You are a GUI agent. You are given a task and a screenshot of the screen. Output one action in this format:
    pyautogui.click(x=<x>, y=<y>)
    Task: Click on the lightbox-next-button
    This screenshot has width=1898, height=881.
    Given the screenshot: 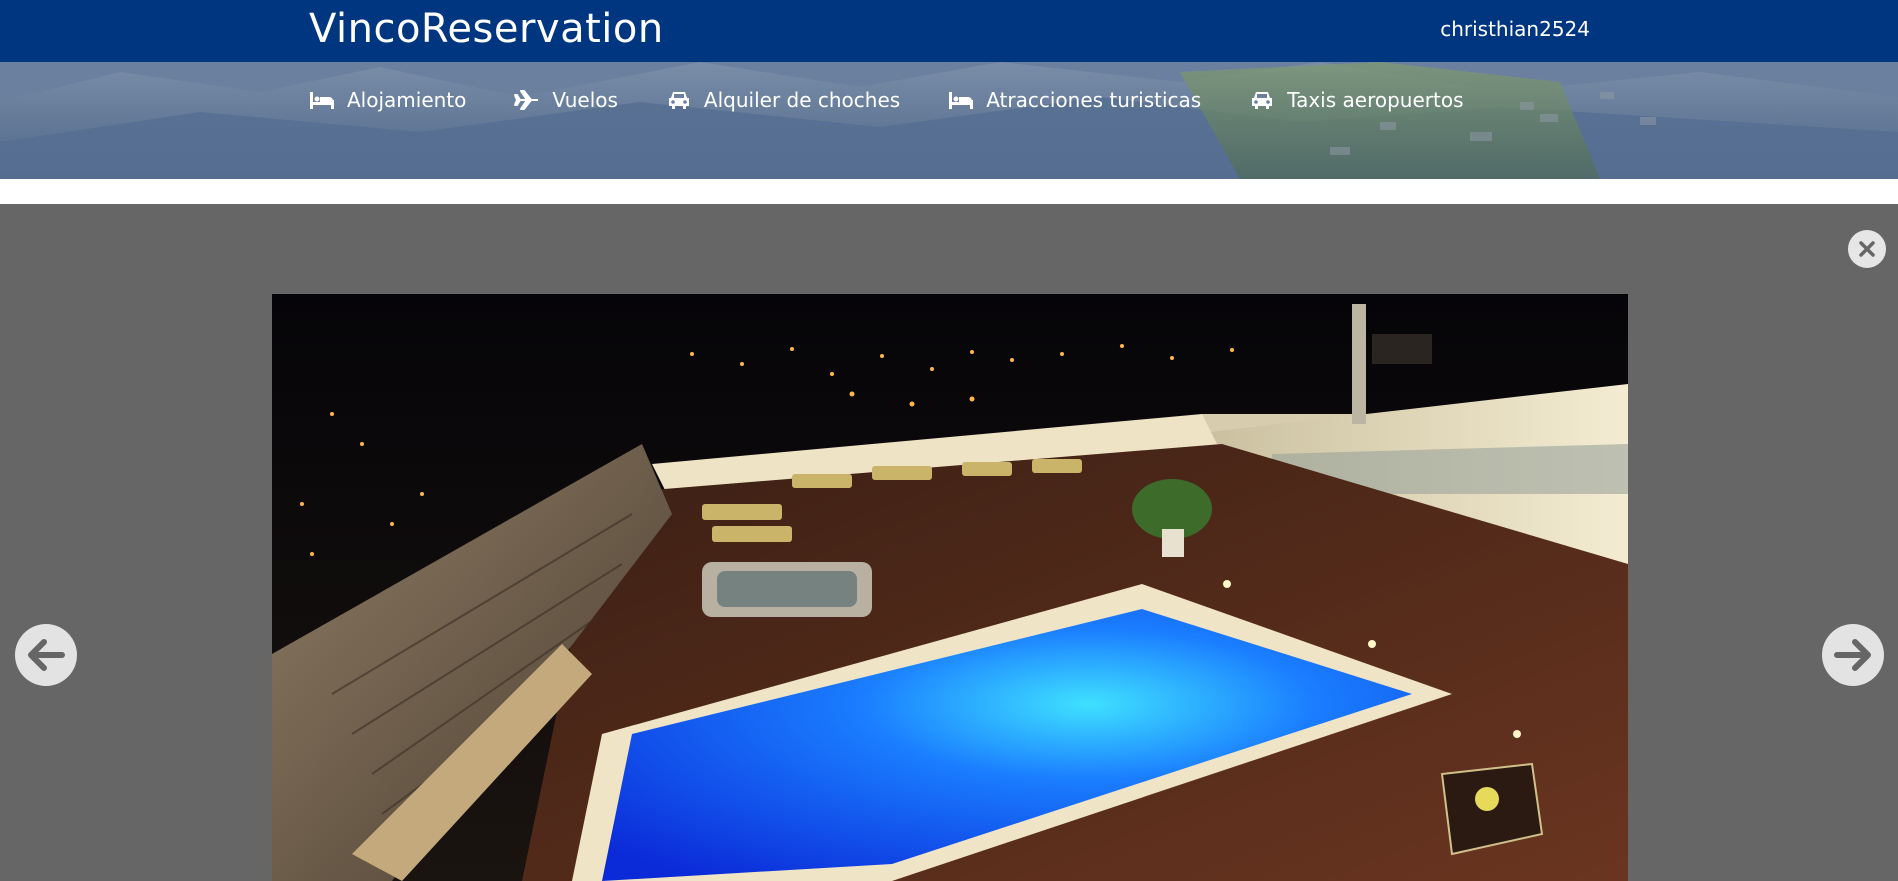 What is the action you would take?
    pyautogui.click(x=1853, y=655)
    